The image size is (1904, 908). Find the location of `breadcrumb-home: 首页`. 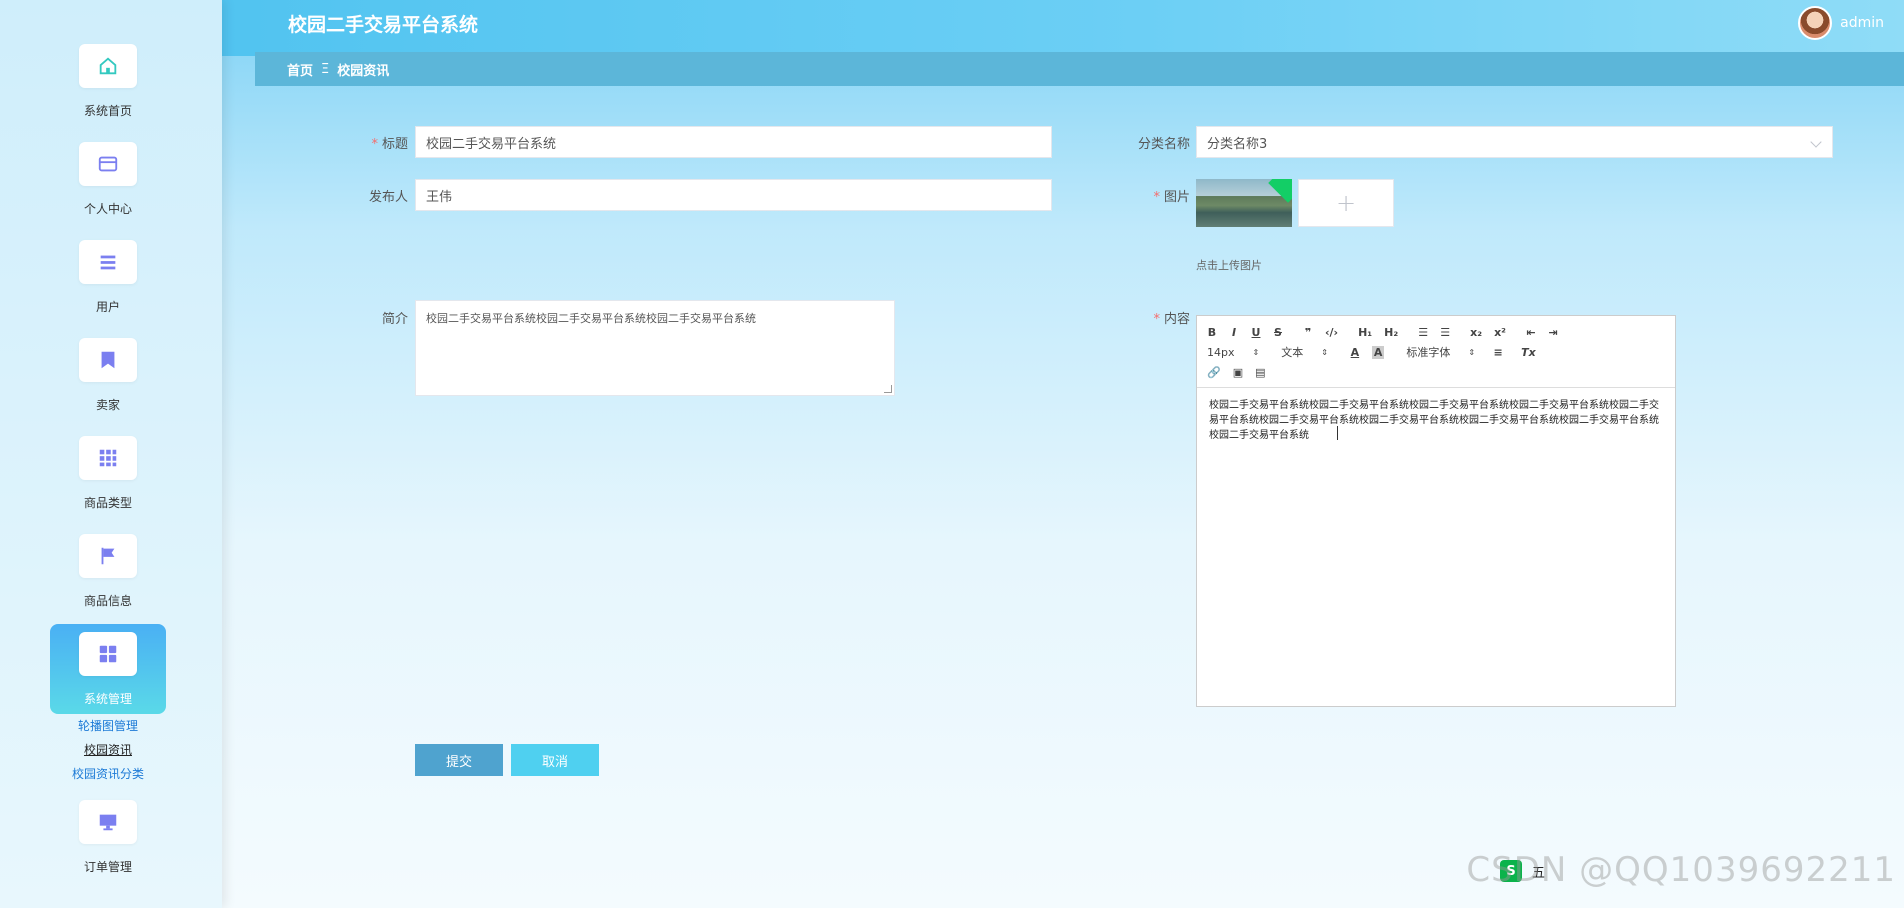

breadcrumb-home: 首页 is located at coordinates (300, 69).